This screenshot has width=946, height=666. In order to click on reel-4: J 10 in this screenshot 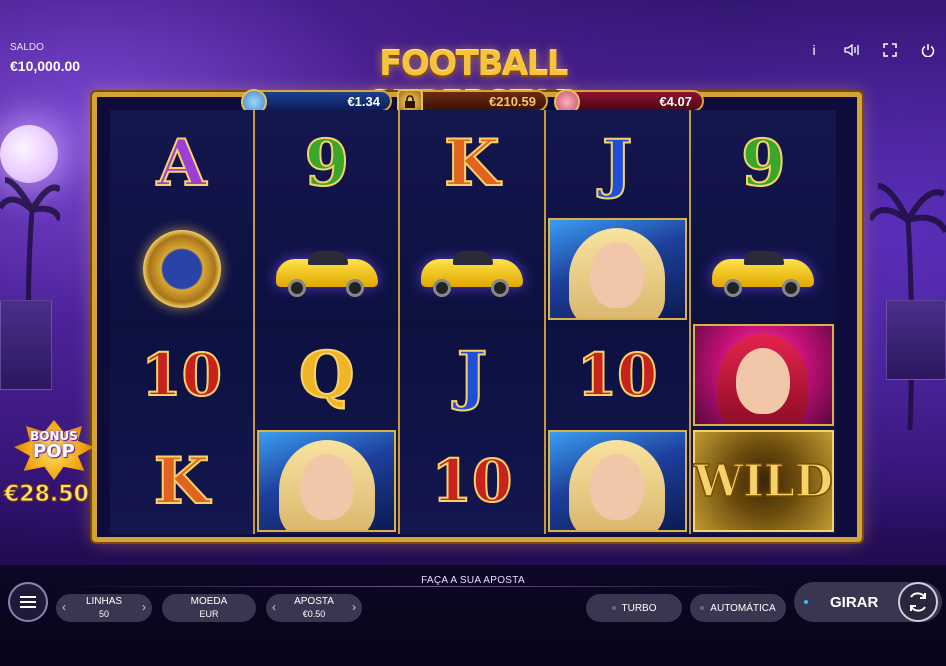, I will do `click(618, 322)`.